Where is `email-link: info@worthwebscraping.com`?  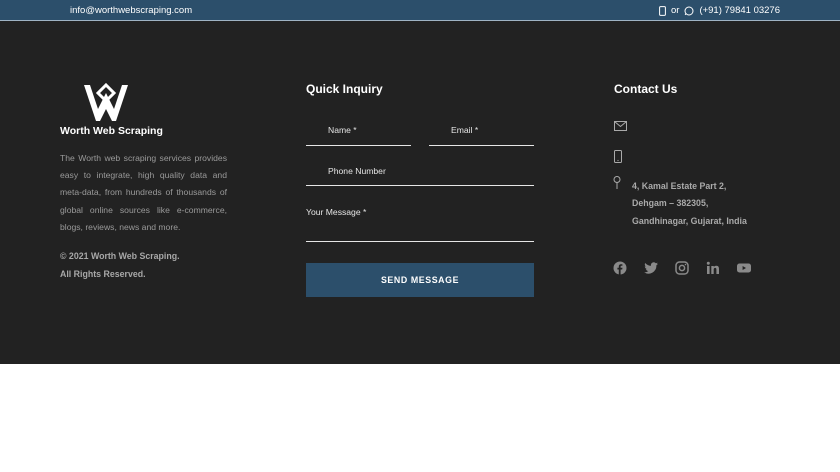
email-link: info@worthwebscraping.com is located at coordinates (131, 10).